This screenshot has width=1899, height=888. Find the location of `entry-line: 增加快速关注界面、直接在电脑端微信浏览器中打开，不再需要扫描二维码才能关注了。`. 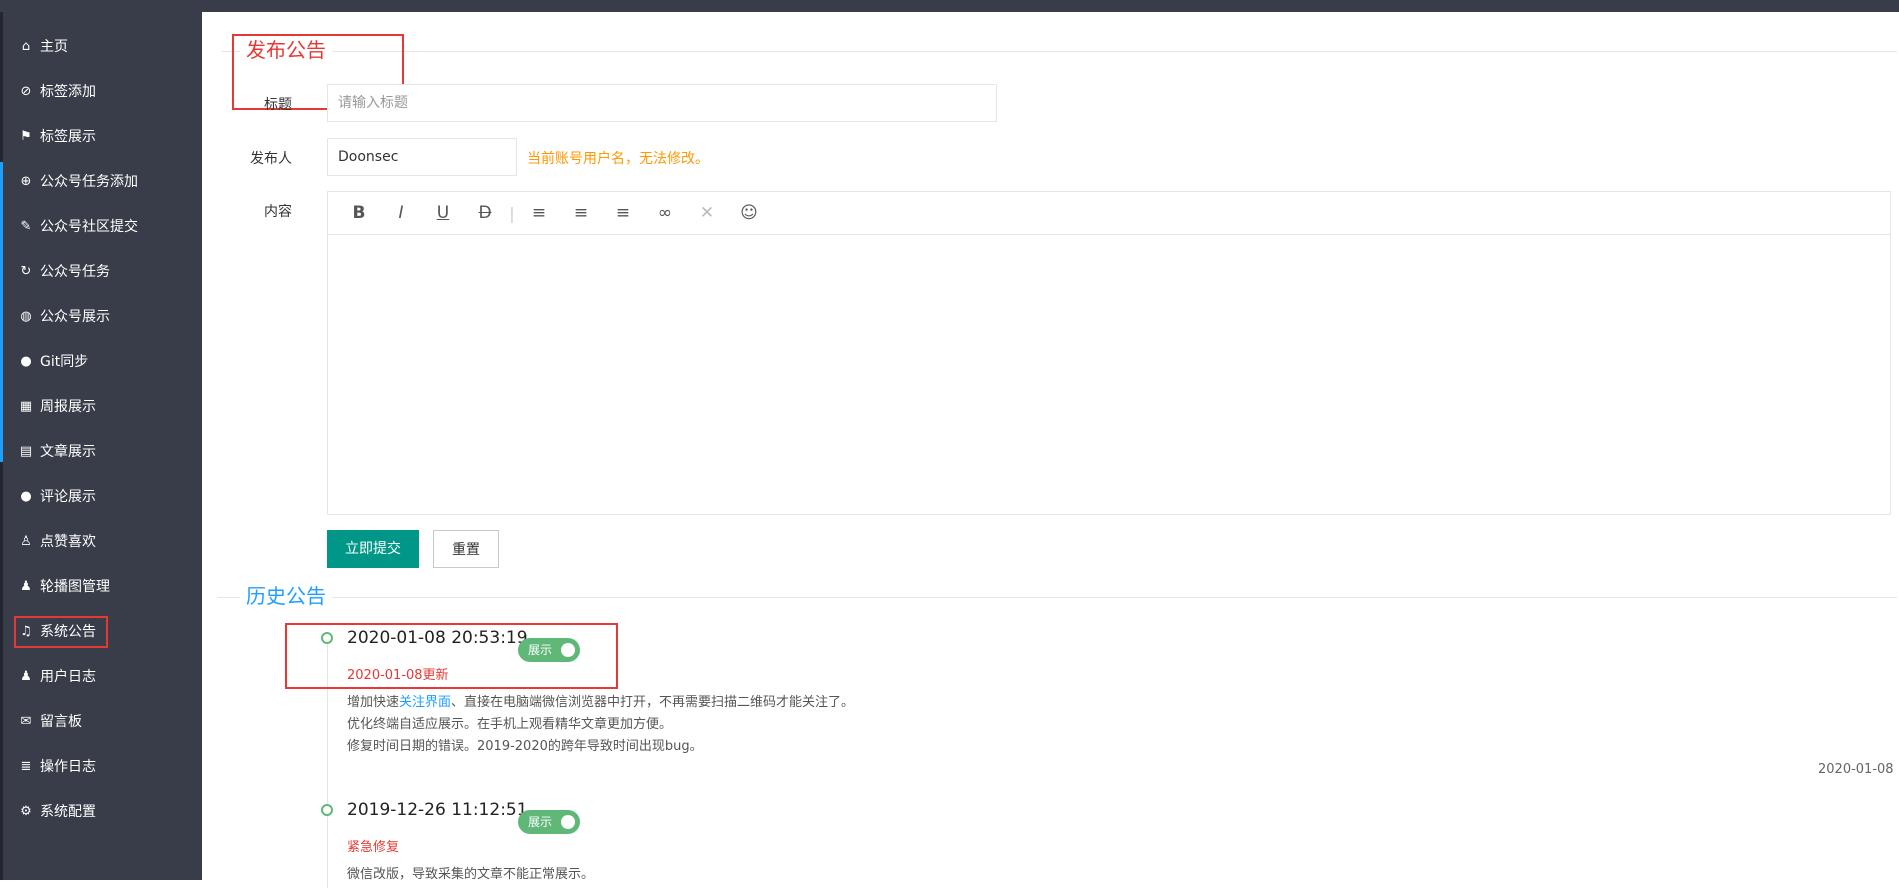

entry-line: 增加快速关注界面、直接在电脑端微信浏览器中打开，不再需要扫描二维码才能关注了。 is located at coordinates (601, 702).